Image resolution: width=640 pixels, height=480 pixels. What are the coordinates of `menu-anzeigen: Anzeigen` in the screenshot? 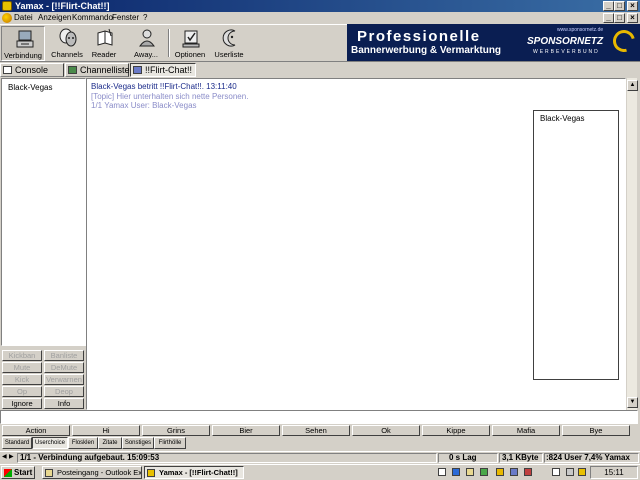 It's located at (54, 18).